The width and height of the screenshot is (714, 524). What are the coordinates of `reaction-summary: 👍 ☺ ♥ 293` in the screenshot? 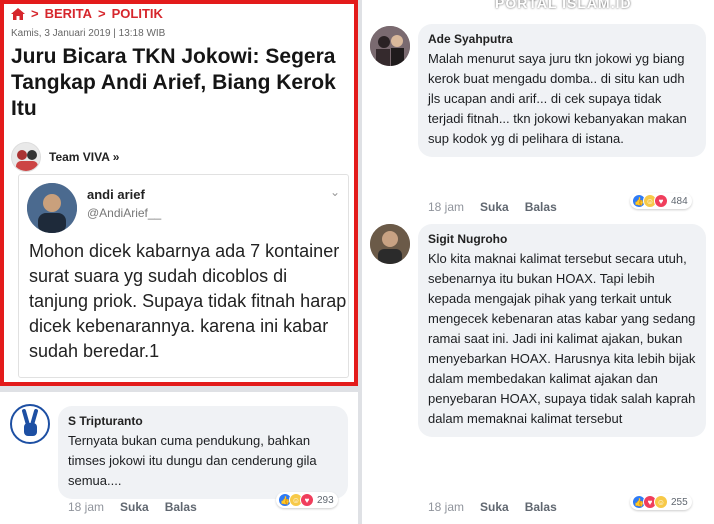 It's located at (307, 500).